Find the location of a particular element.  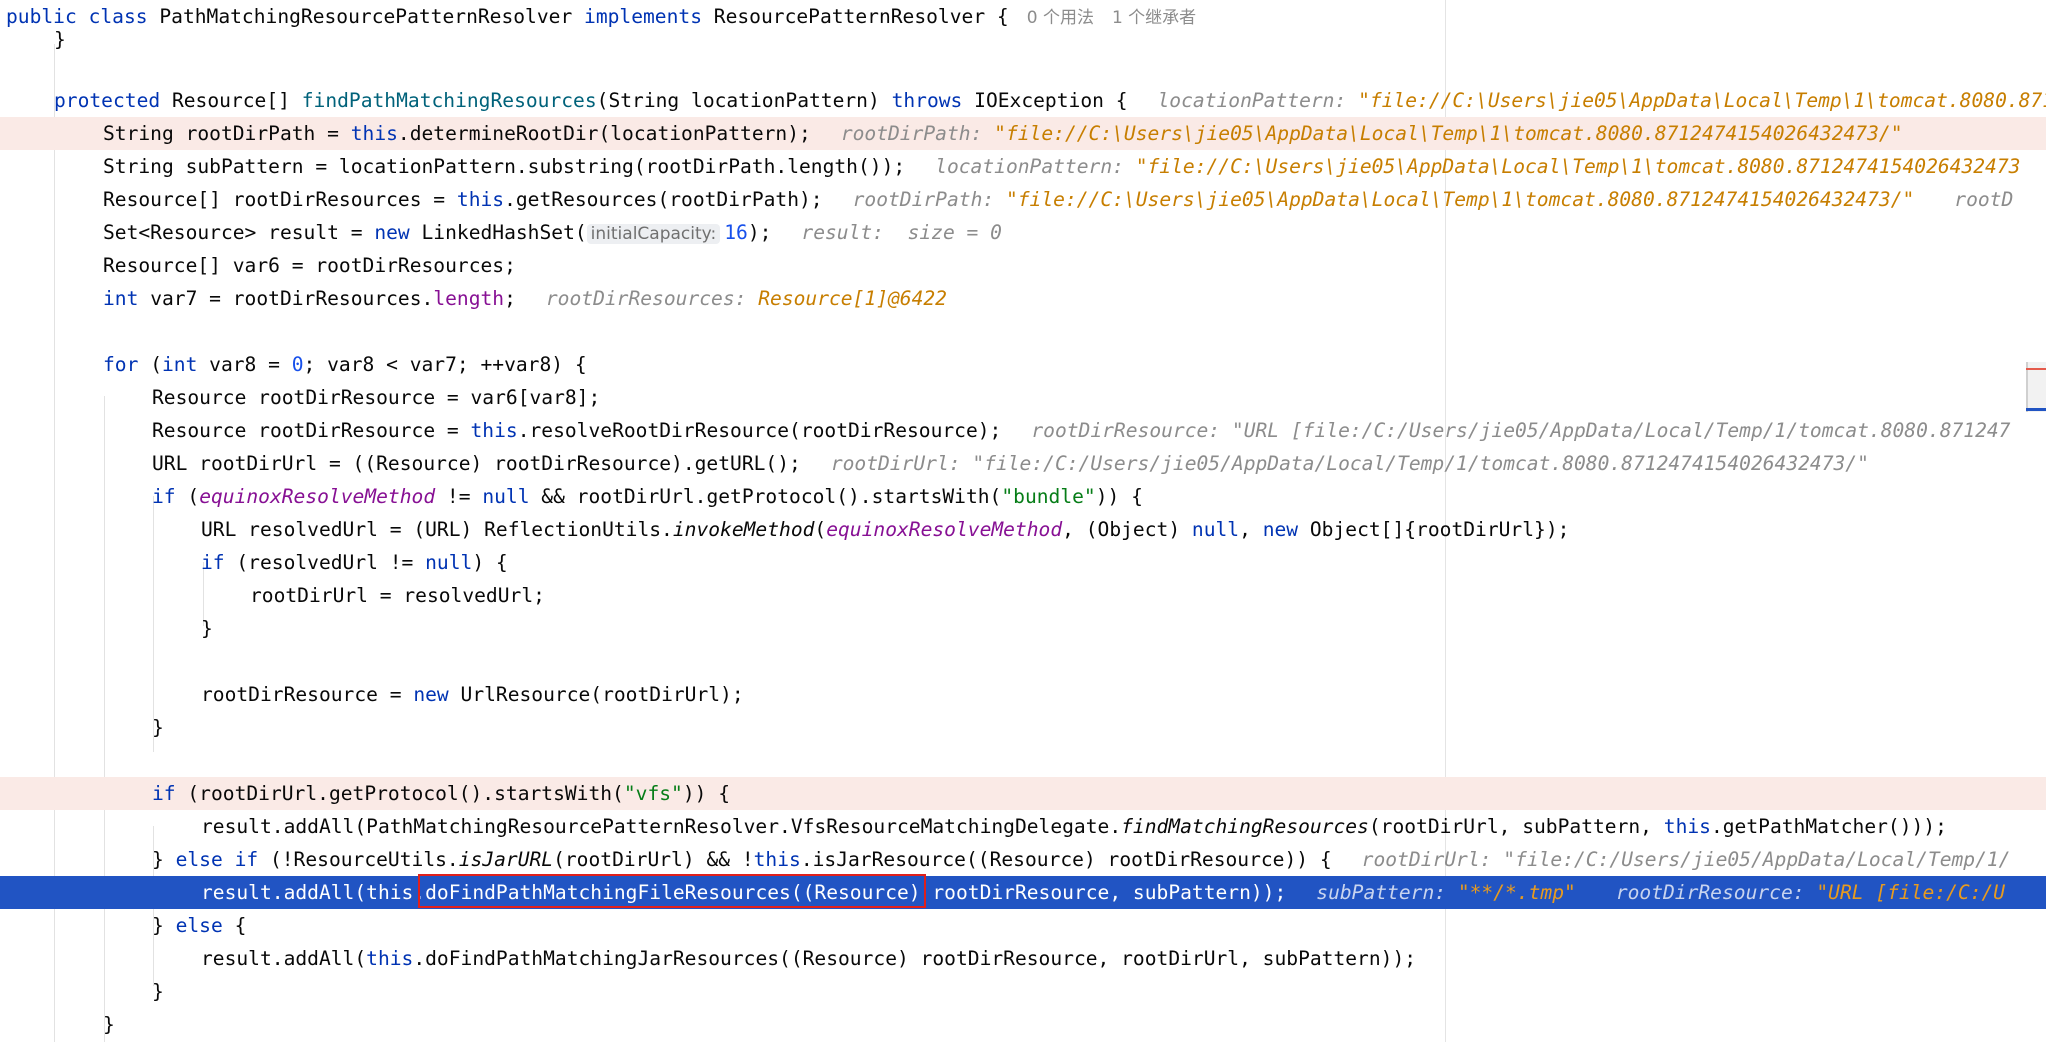

debug-key: result: is located at coordinates (842, 232).